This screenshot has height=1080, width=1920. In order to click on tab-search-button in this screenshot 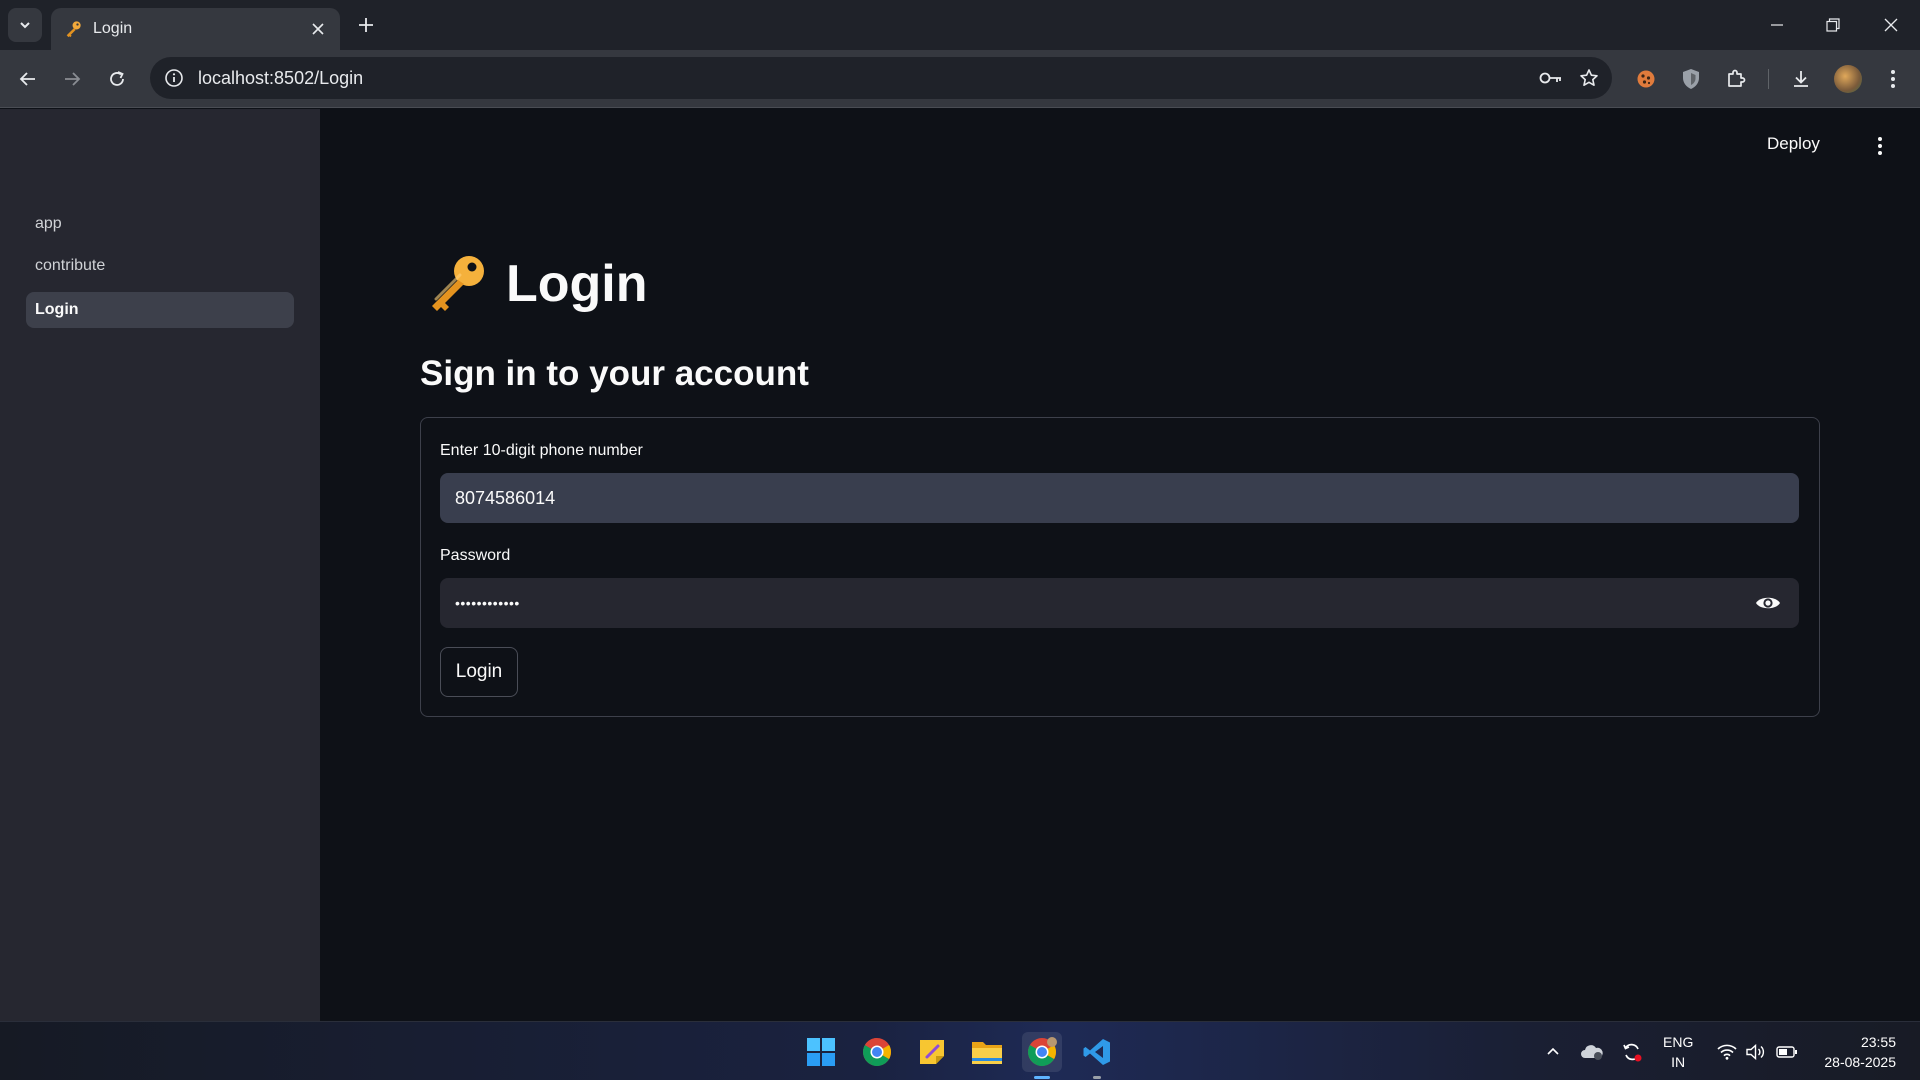, I will do `click(25, 25)`.